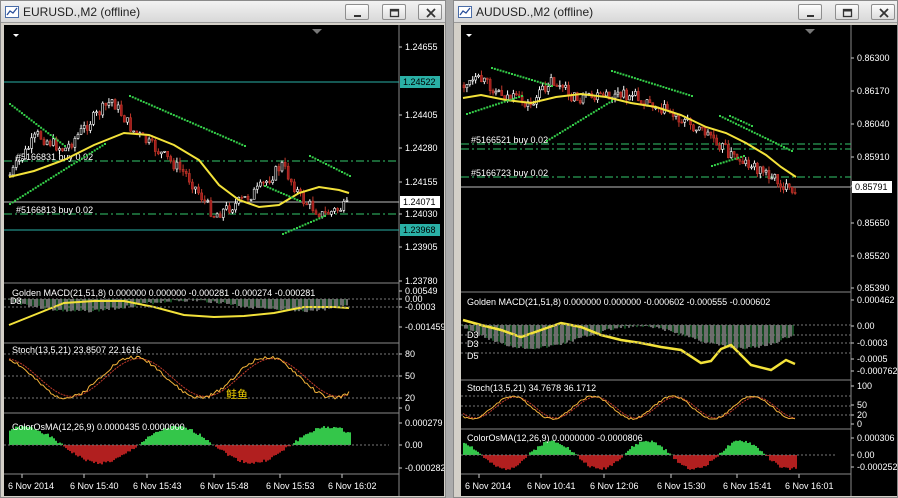 Image resolution: width=898 pixels, height=498 pixels. What do you see at coordinates (94, 486) in the screenshot?
I see `time-axis-label: 6 Nov 15:40` at bounding box center [94, 486].